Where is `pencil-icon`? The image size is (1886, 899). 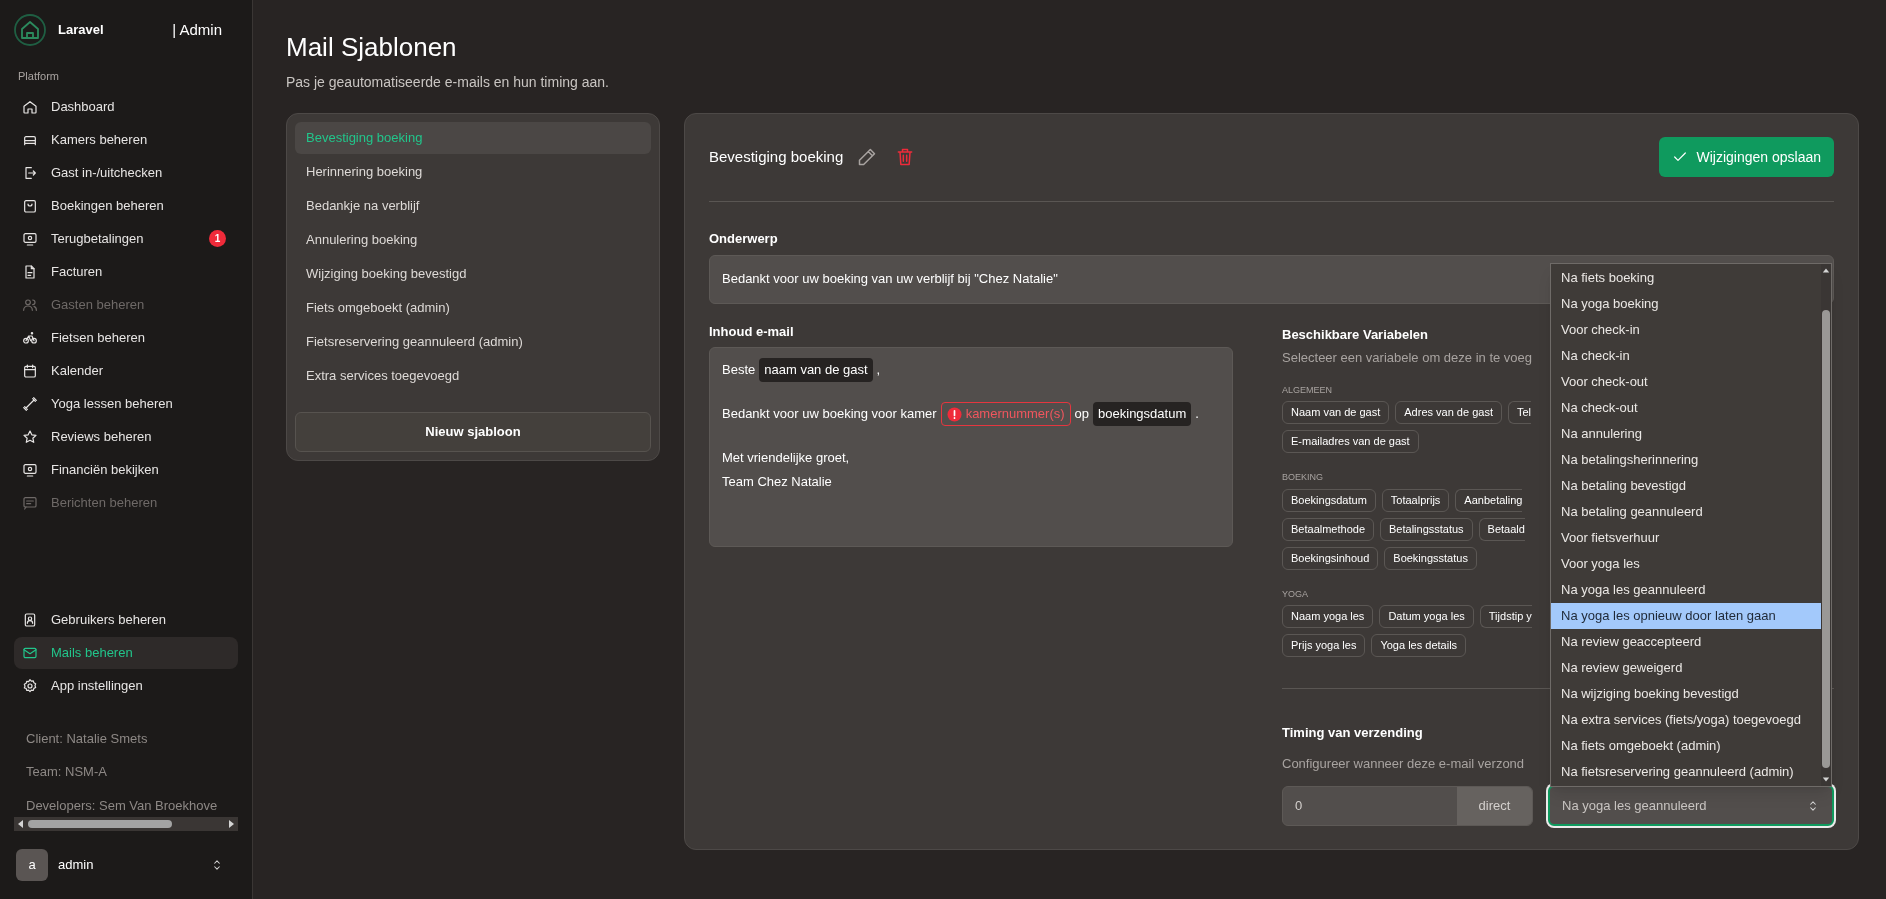 pencil-icon is located at coordinates (867, 157).